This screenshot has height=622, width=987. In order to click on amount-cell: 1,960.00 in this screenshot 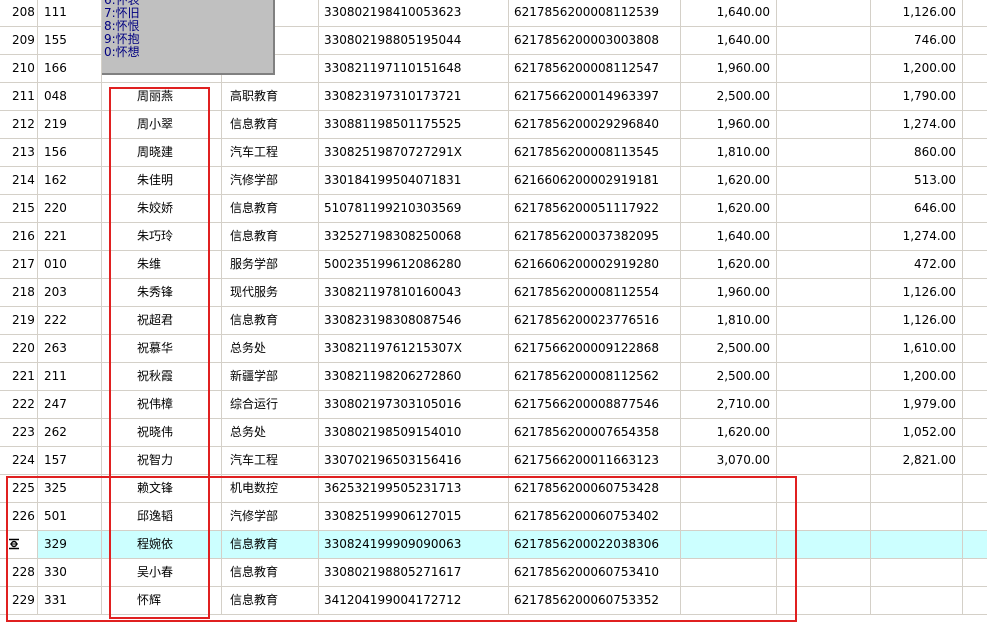, I will do `click(729, 68)`.